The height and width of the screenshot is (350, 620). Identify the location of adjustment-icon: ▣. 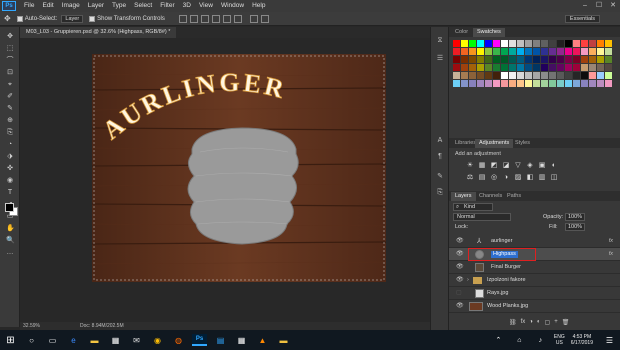
(542, 166).